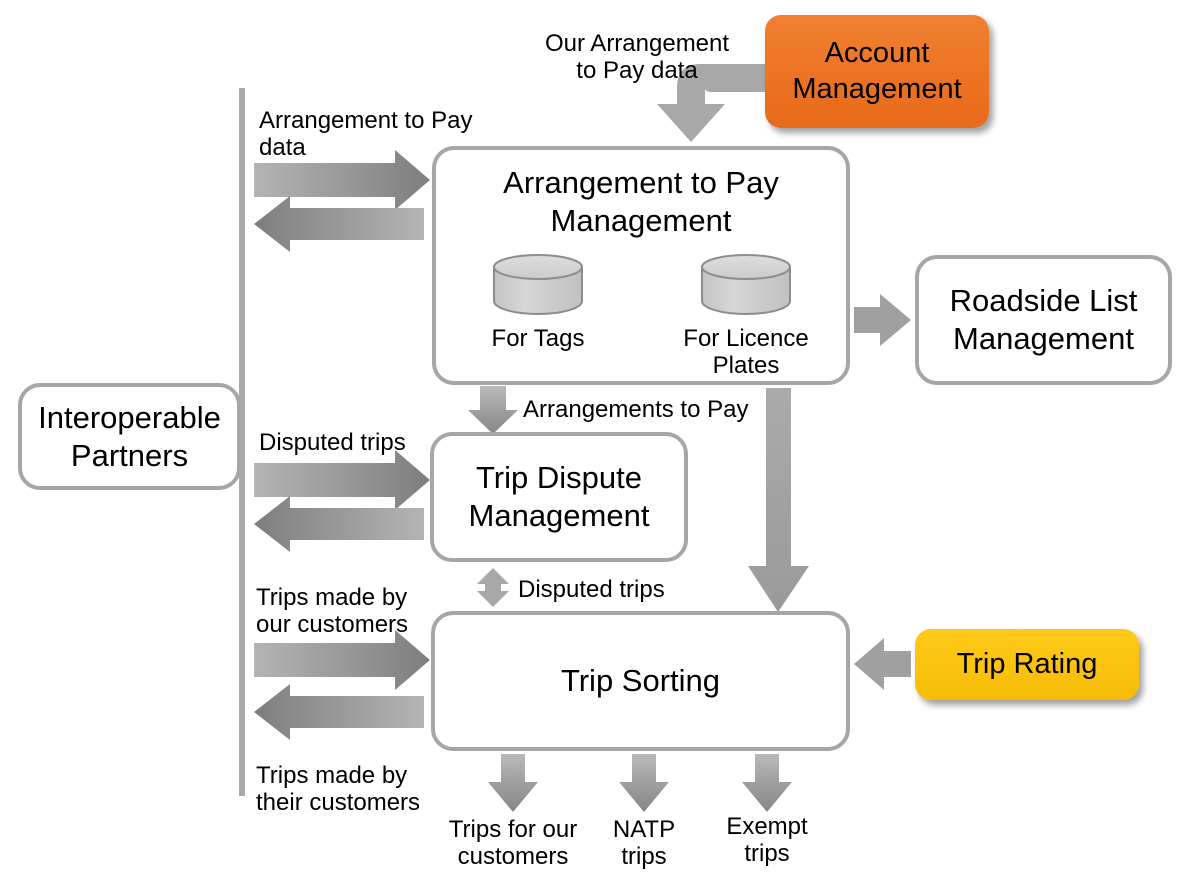 The height and width of the screenshot is (885, 1190). Describe the element at coordinates (332, 611) in the screenshot. I see `label-trips-made-by-our-customers: Trips made by our customers` at that location.